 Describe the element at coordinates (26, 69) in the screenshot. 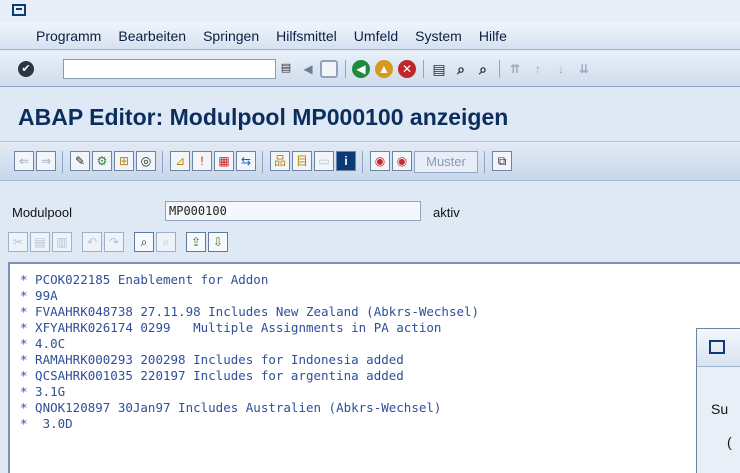

I see `enter-check-icon: ✔` at that location.